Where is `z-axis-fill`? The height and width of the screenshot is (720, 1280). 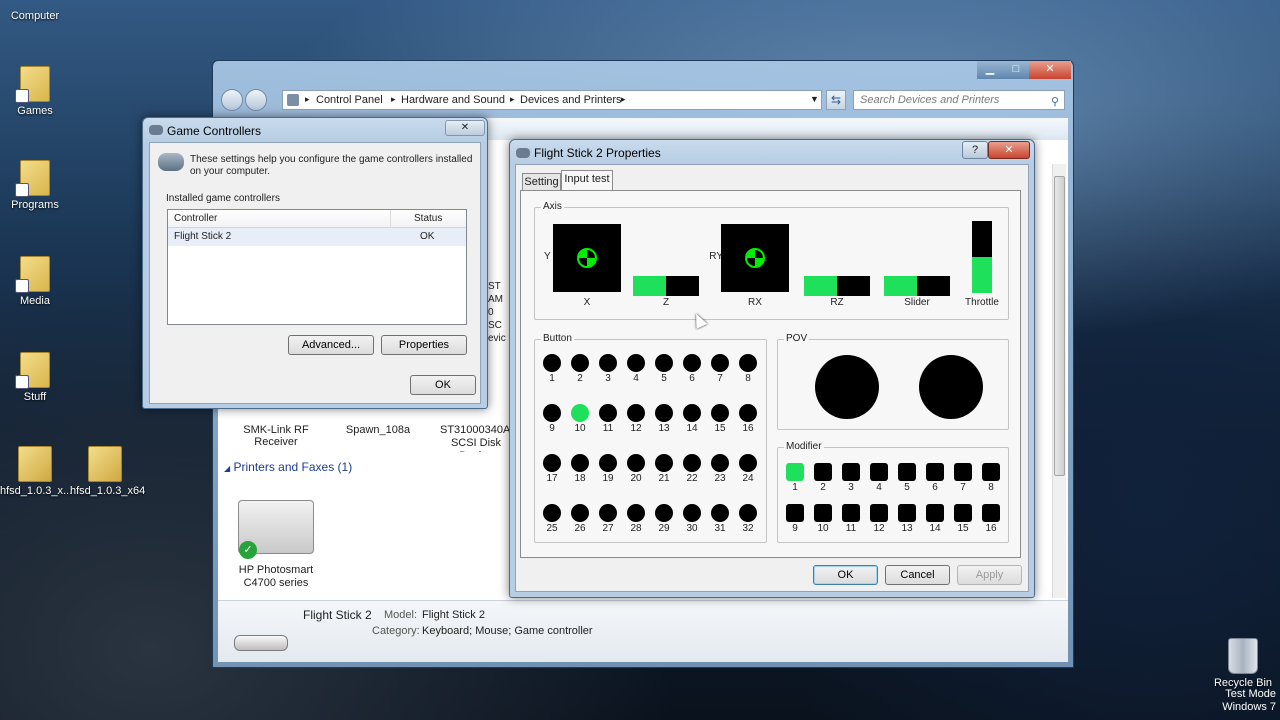
z-axis-fill is located at coordinates (649, 286).